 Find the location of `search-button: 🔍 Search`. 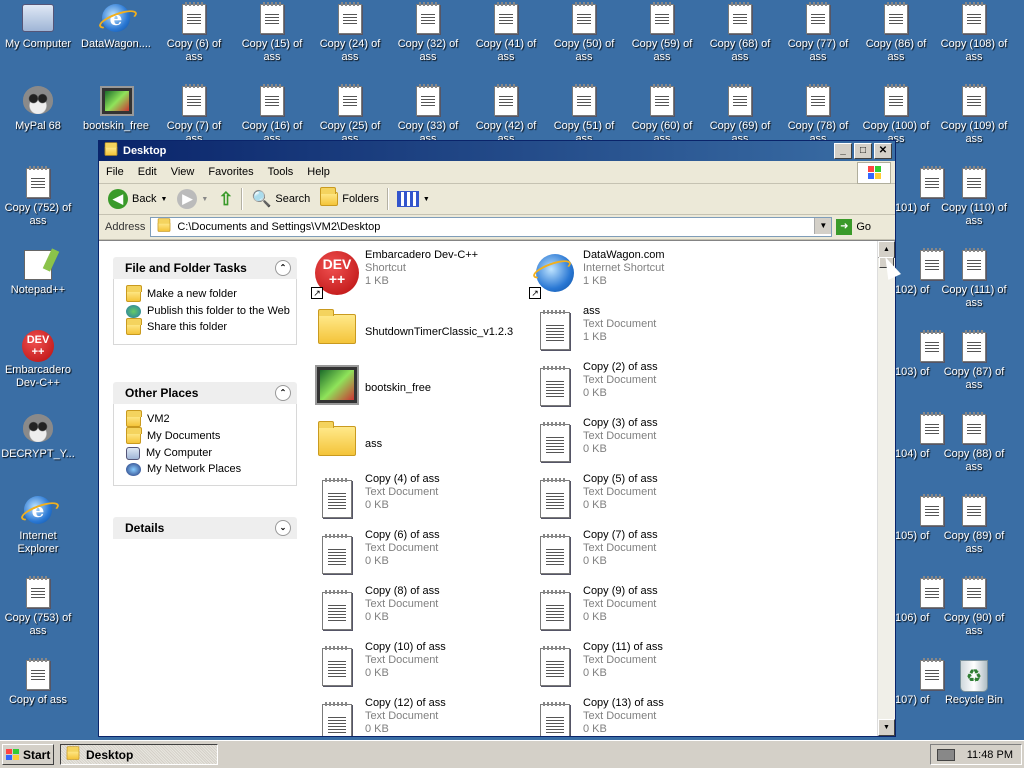

search-button: 🔍 Search is located at coordinates (280, 199).